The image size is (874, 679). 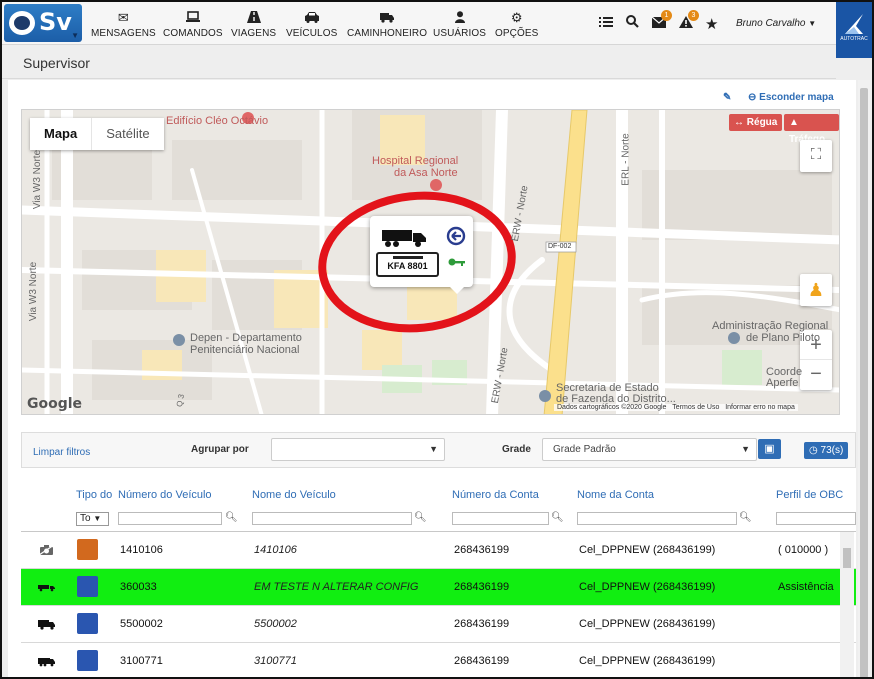 What do you see at coordinates (666, 15) in the screenshot?
I see `messages-badge: 1` at bounding box center [666, 15].